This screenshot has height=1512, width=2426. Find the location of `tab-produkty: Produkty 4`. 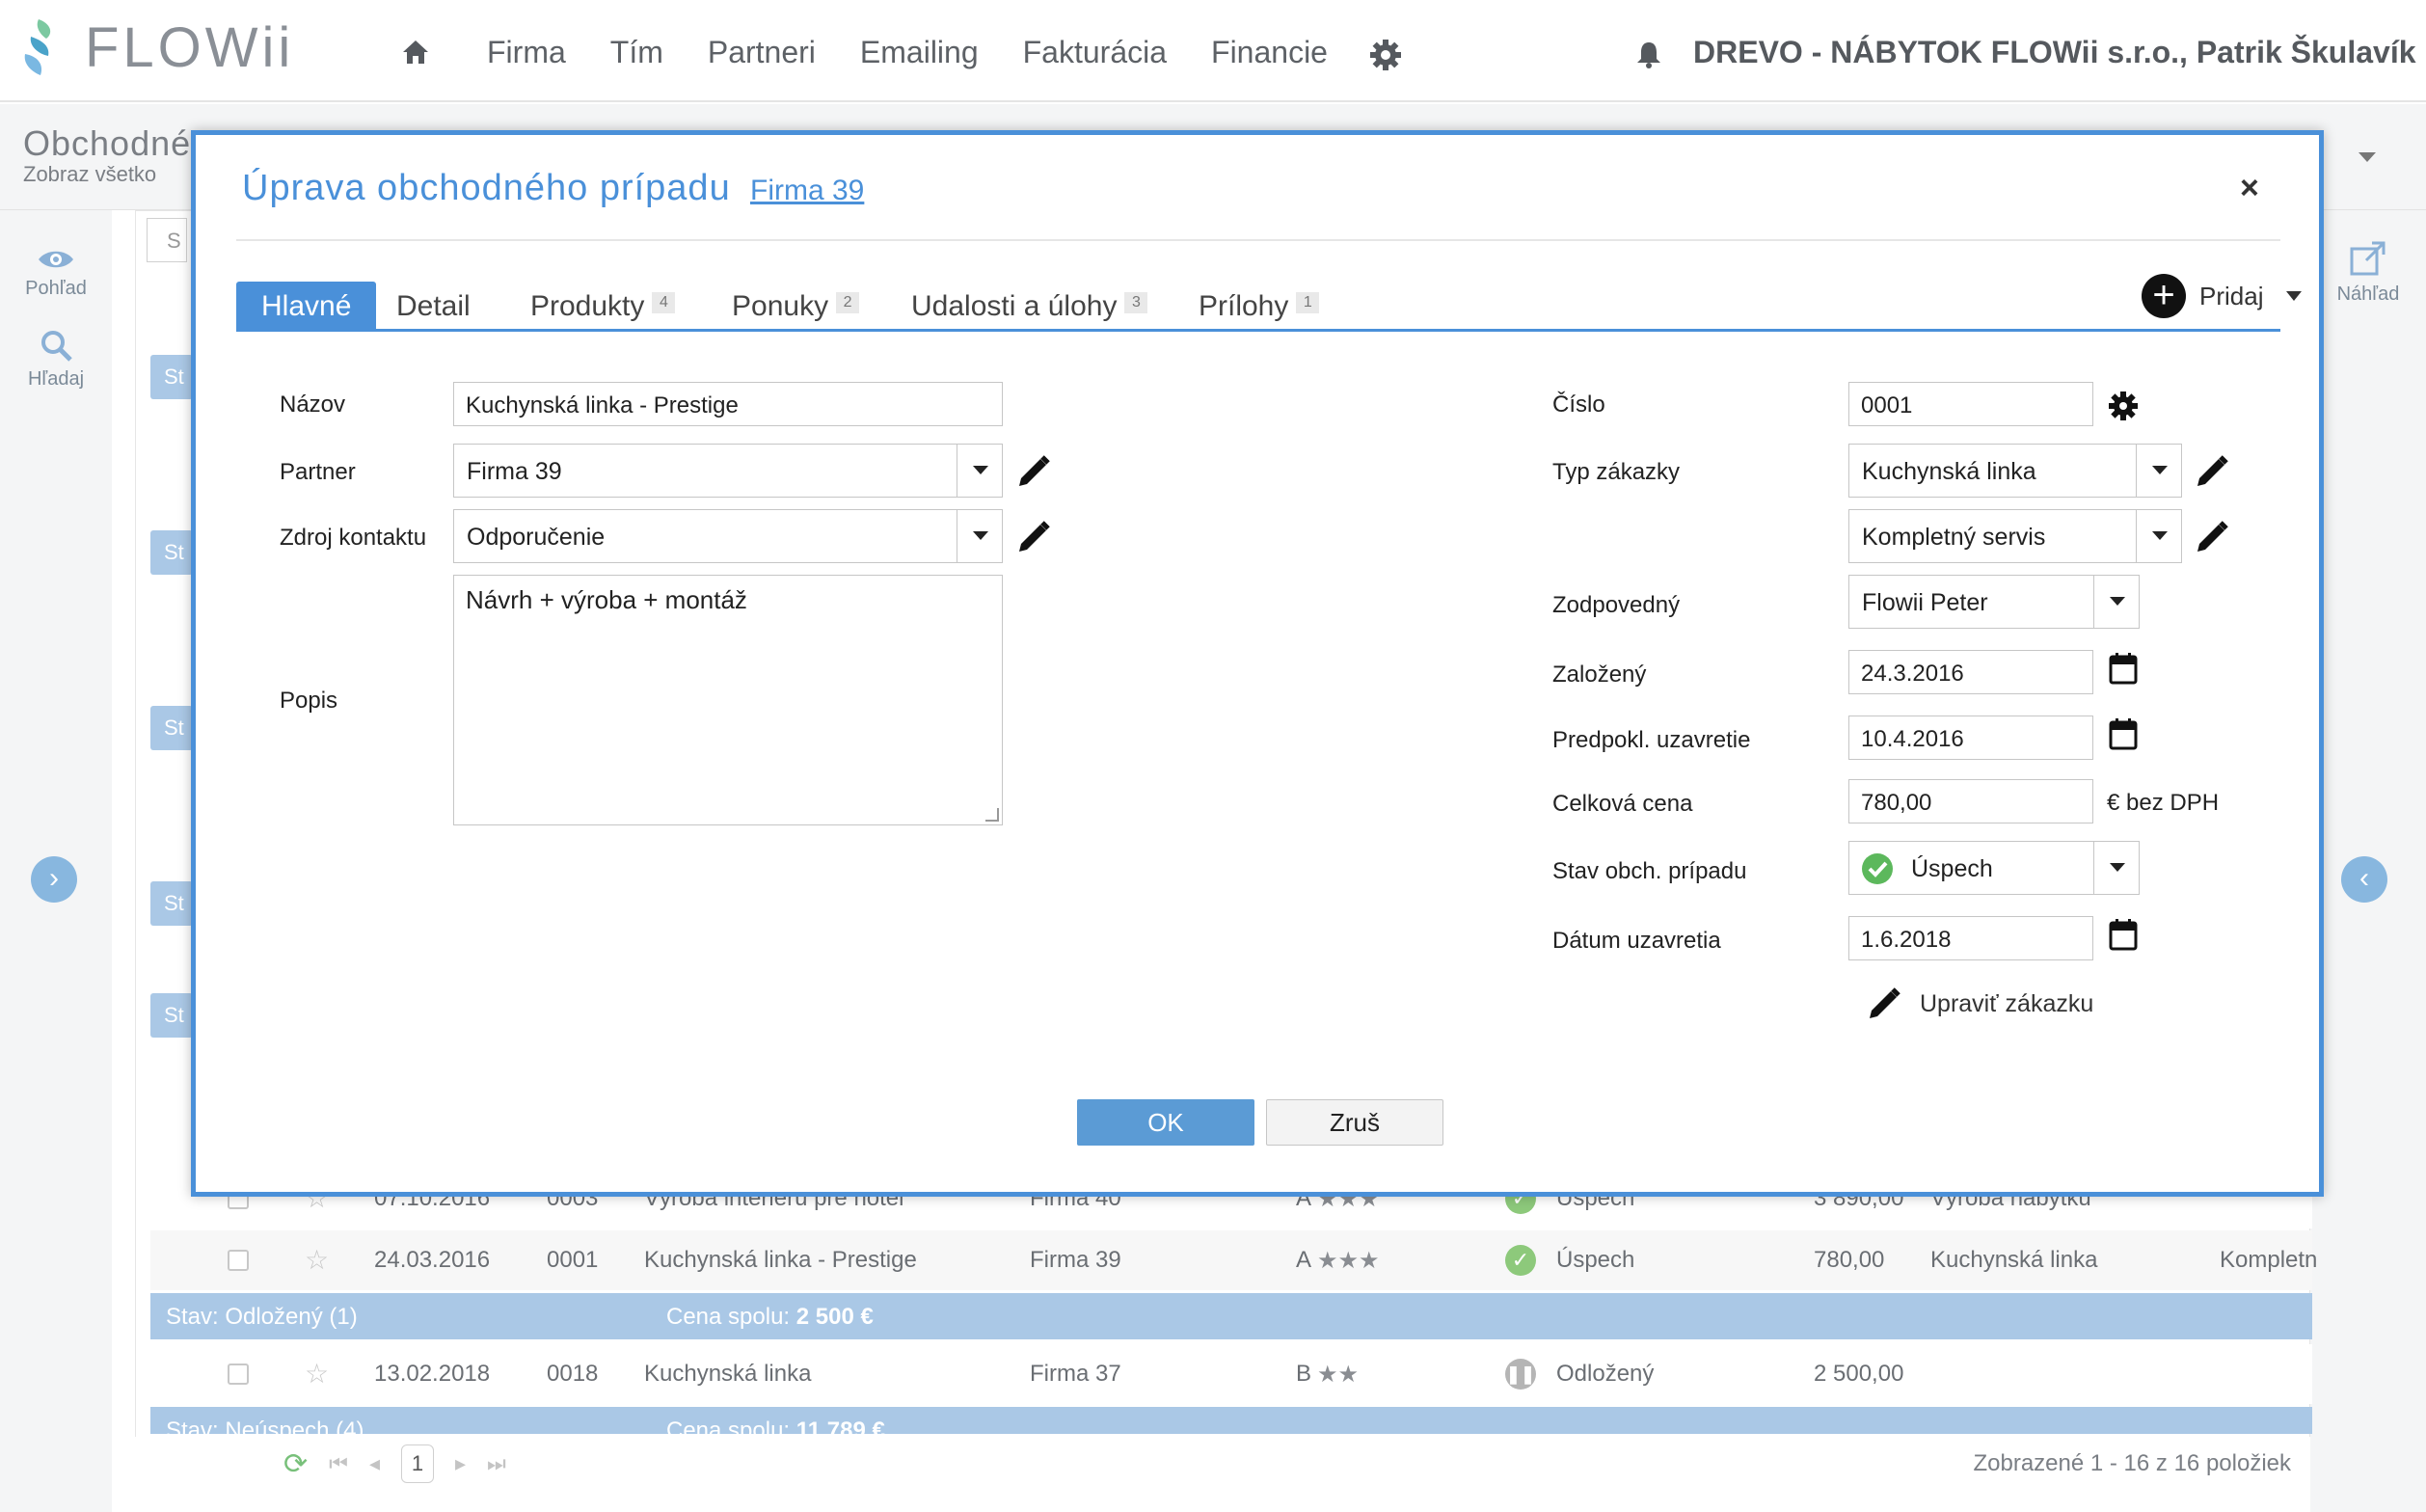

tab-produkty: Produkty 4 is located at coordinates (603, 306).